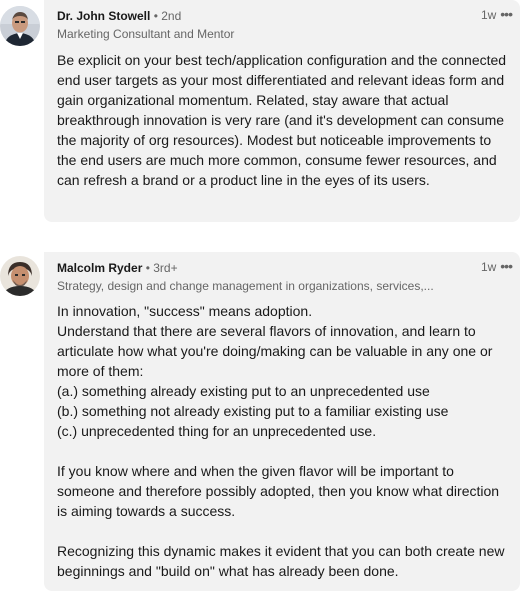 The height and width of the screenshot is (591, 520). What do you see at coordinates (99, 268) in the screenshot?
I see `author-name: Malcolm Ryder` at bounding box center [99, 268].